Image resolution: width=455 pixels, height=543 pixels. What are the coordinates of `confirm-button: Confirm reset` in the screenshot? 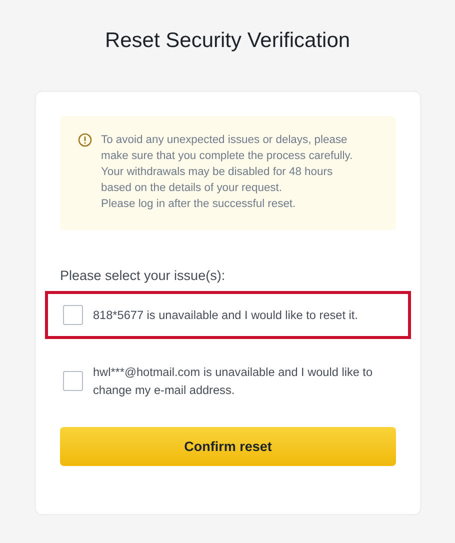 It's located at (228, 446).